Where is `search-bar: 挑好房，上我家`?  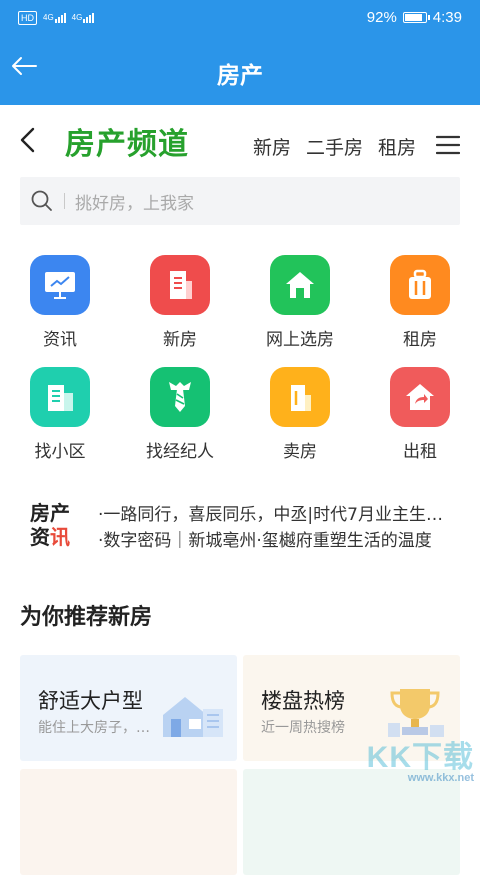 search-bar: 挑好房，上我家 is located at coordinates (240, 201).